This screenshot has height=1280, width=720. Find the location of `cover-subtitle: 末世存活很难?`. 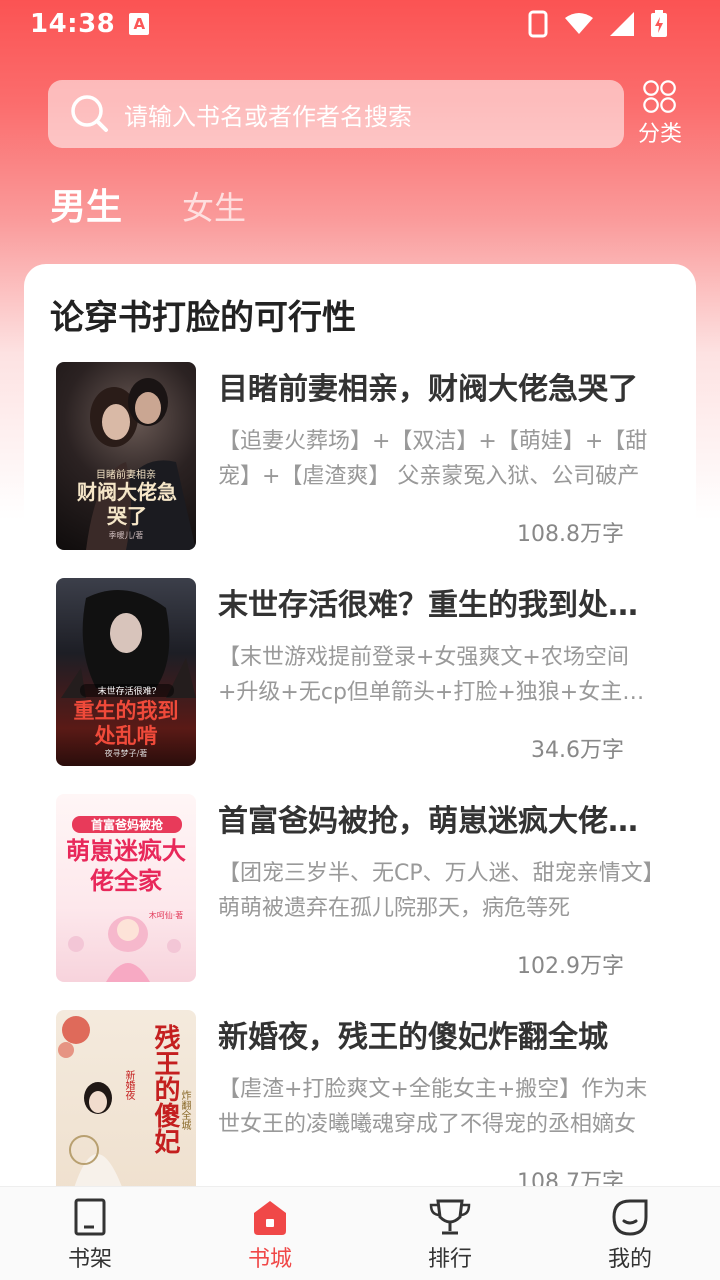

cover-subtitle: 末世存活很难? is located at coordinates (127, 690).